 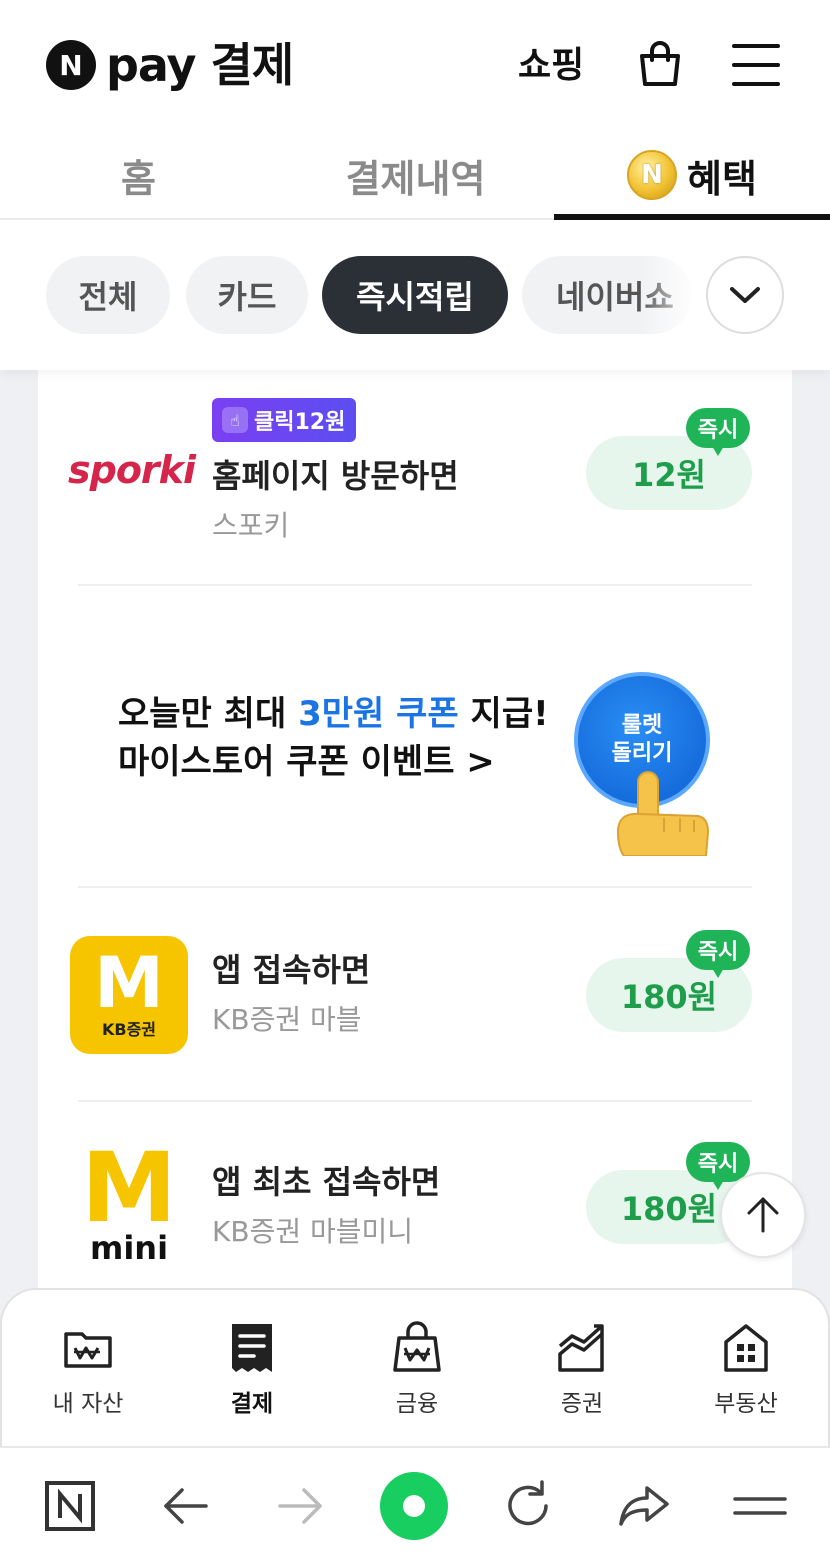 What do you see at coordinates (129, 1188) in the screenshot?
I see `mini-m-letter: M` at bounding box center [129, 1188].